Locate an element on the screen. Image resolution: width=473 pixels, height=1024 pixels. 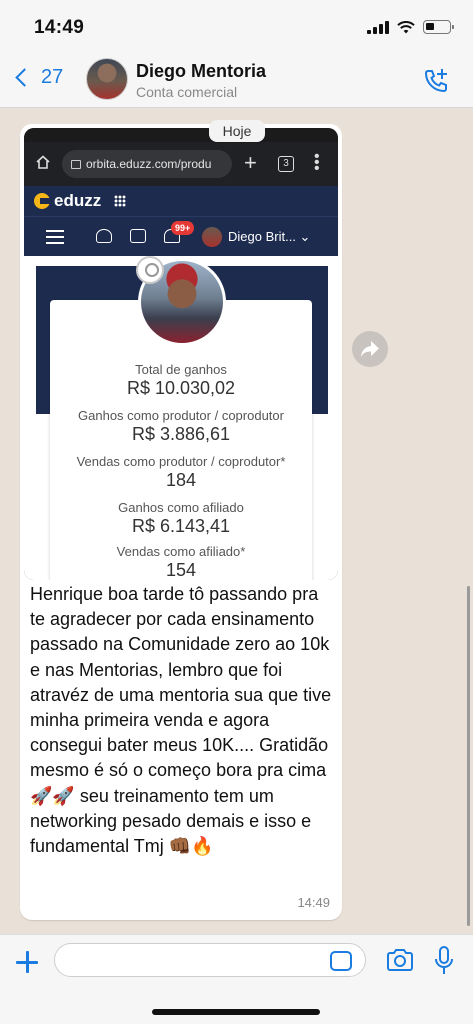
people-icon is located at coordinates (104, 236).